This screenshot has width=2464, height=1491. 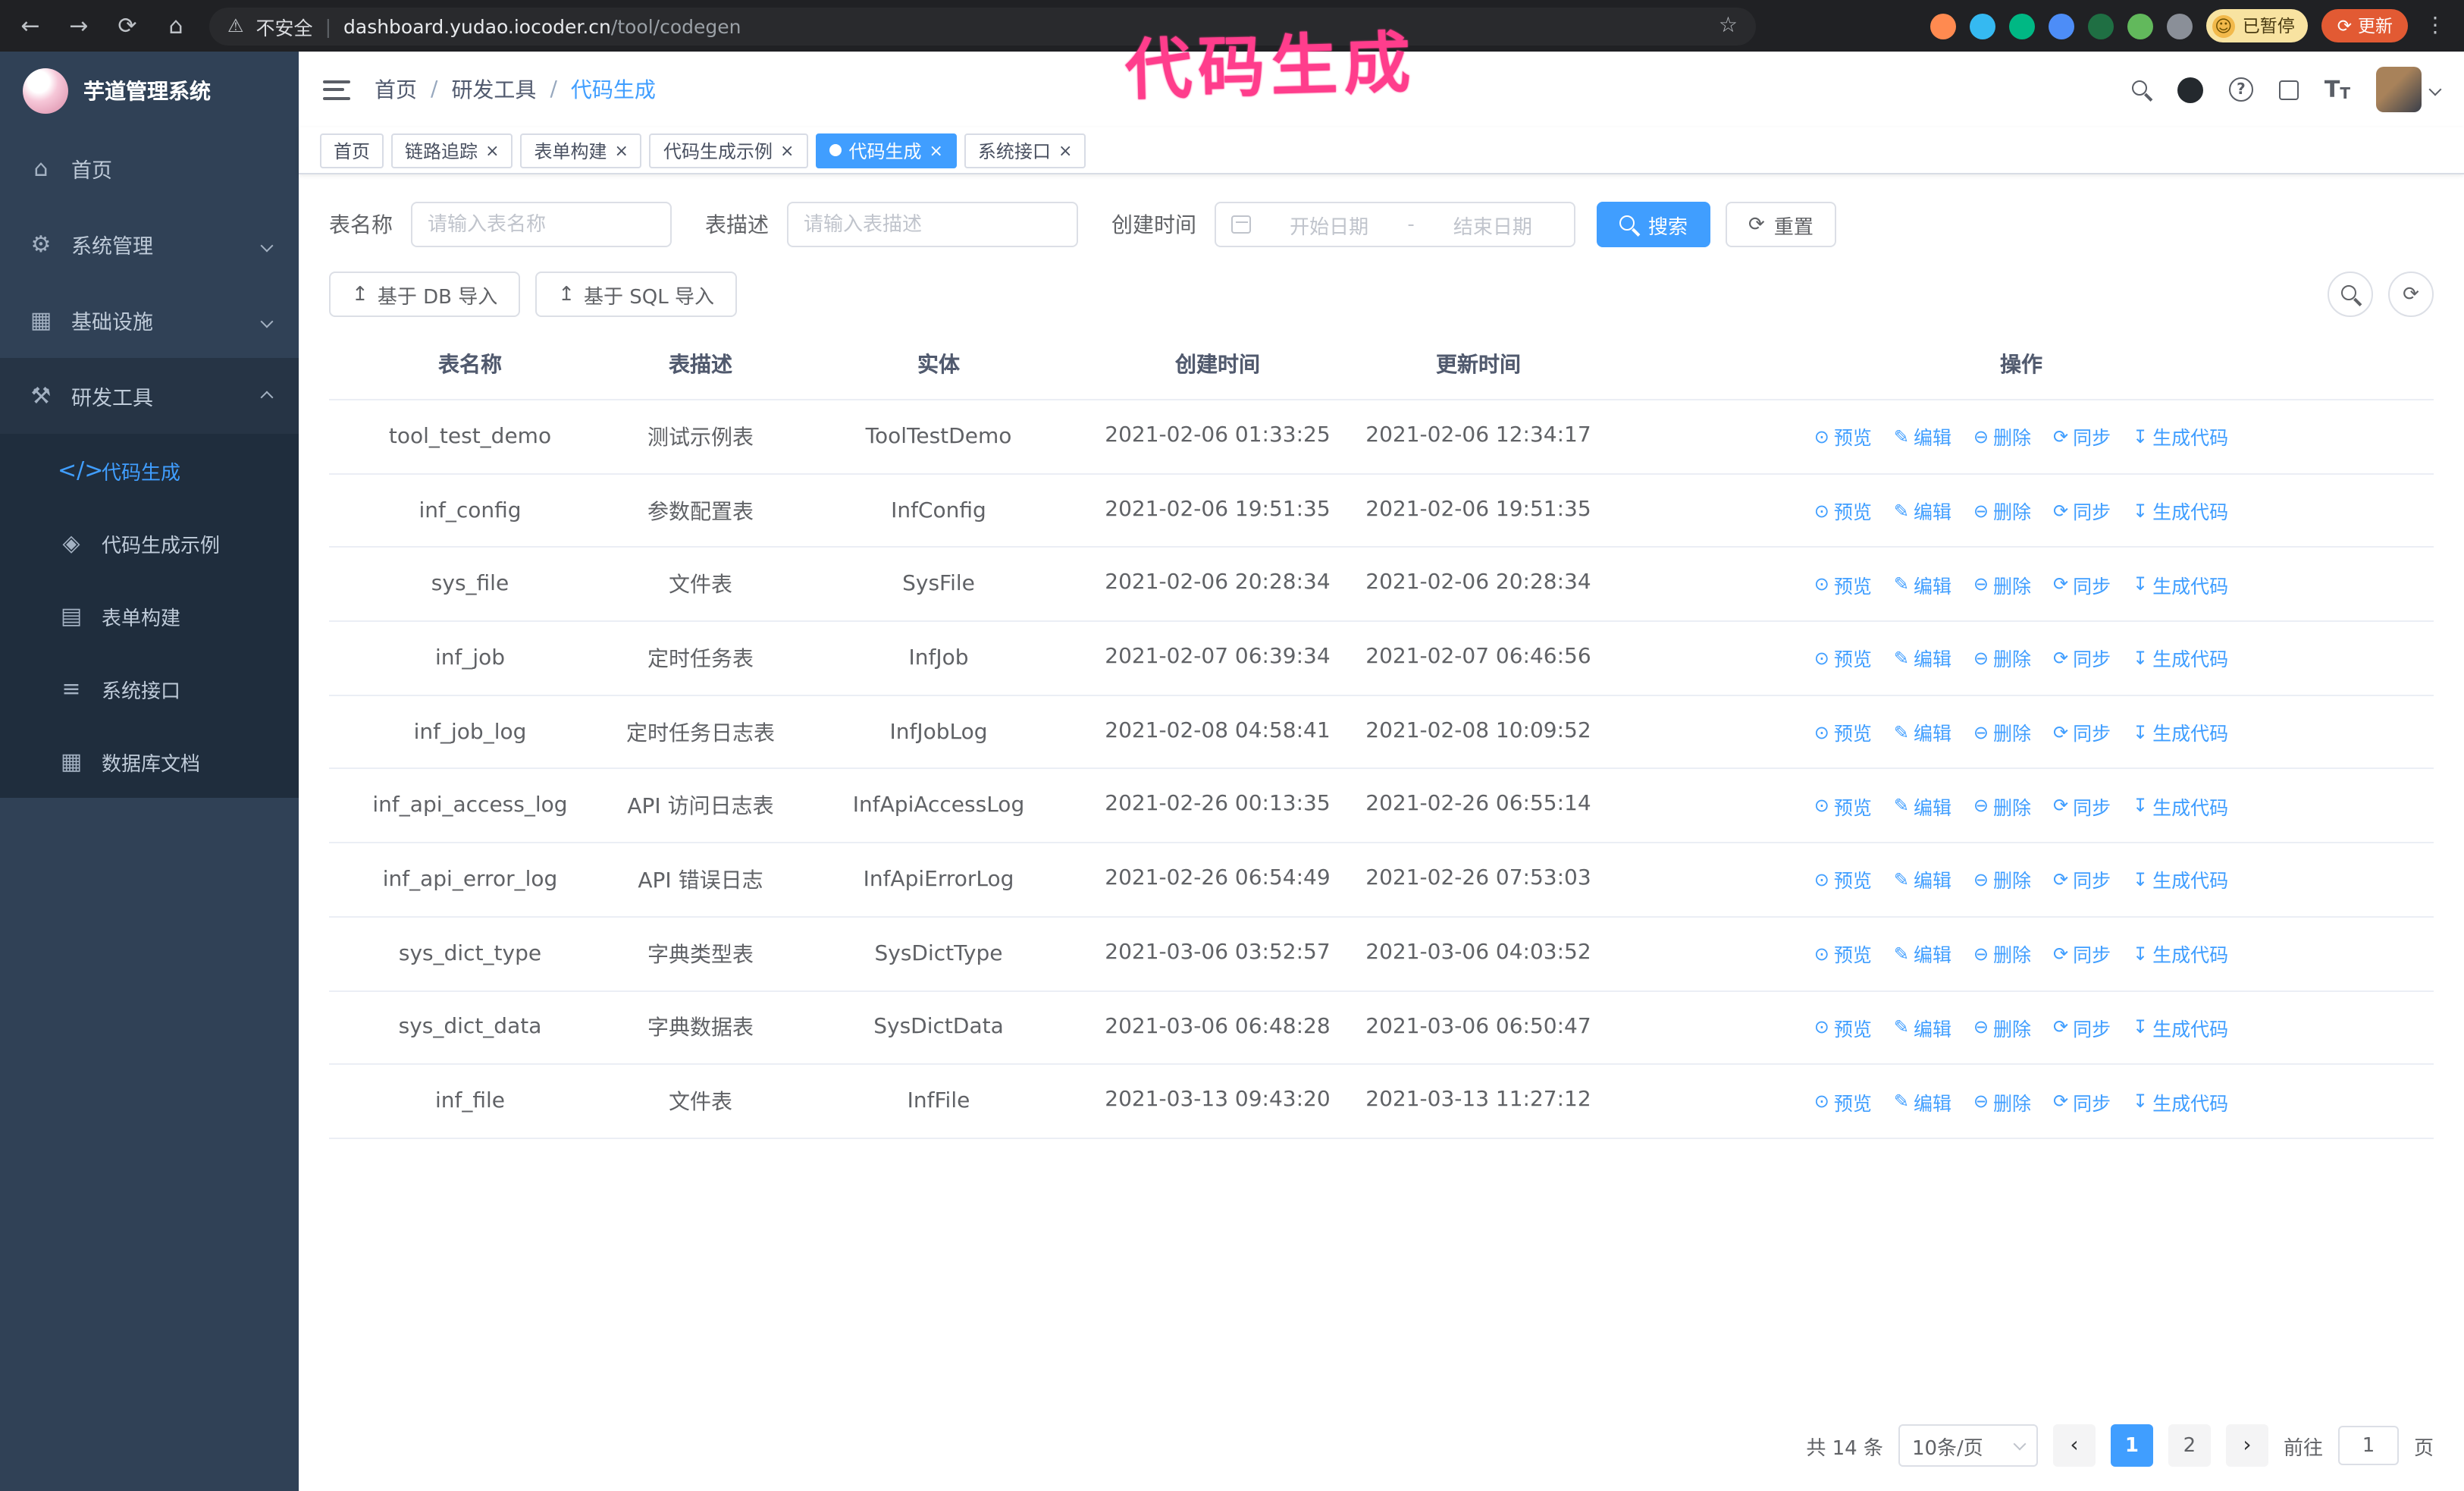 I want to click on reset-button: ⟳ 重置, so click(x=1781, y=224).